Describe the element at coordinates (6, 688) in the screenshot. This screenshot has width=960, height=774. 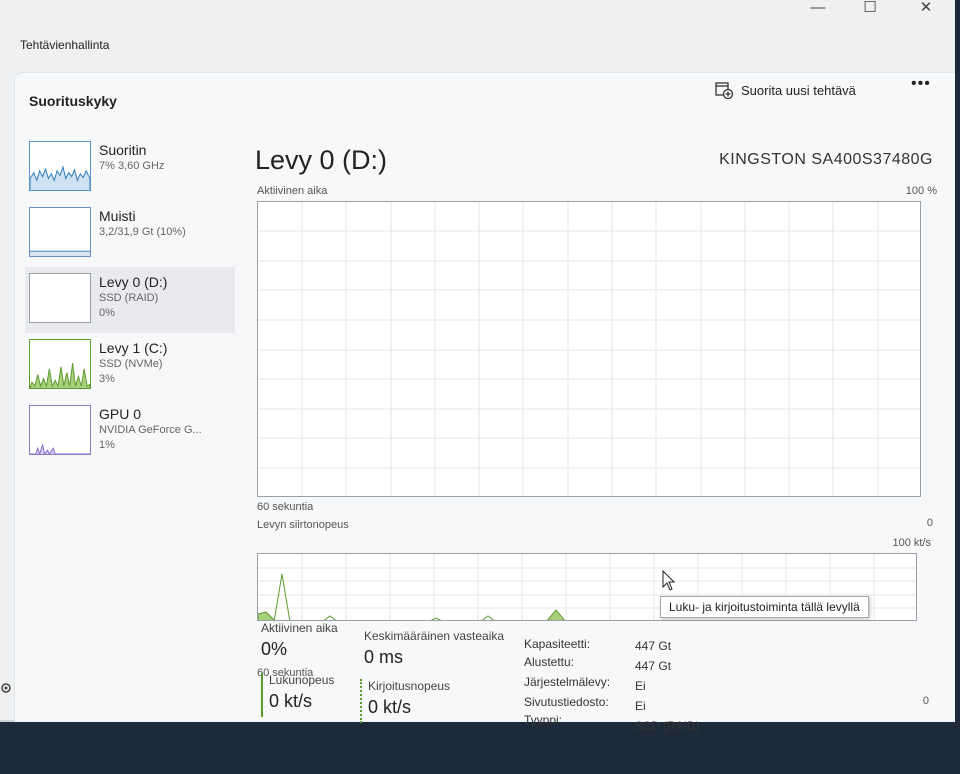
I see `settings-gear-icon` at that location.